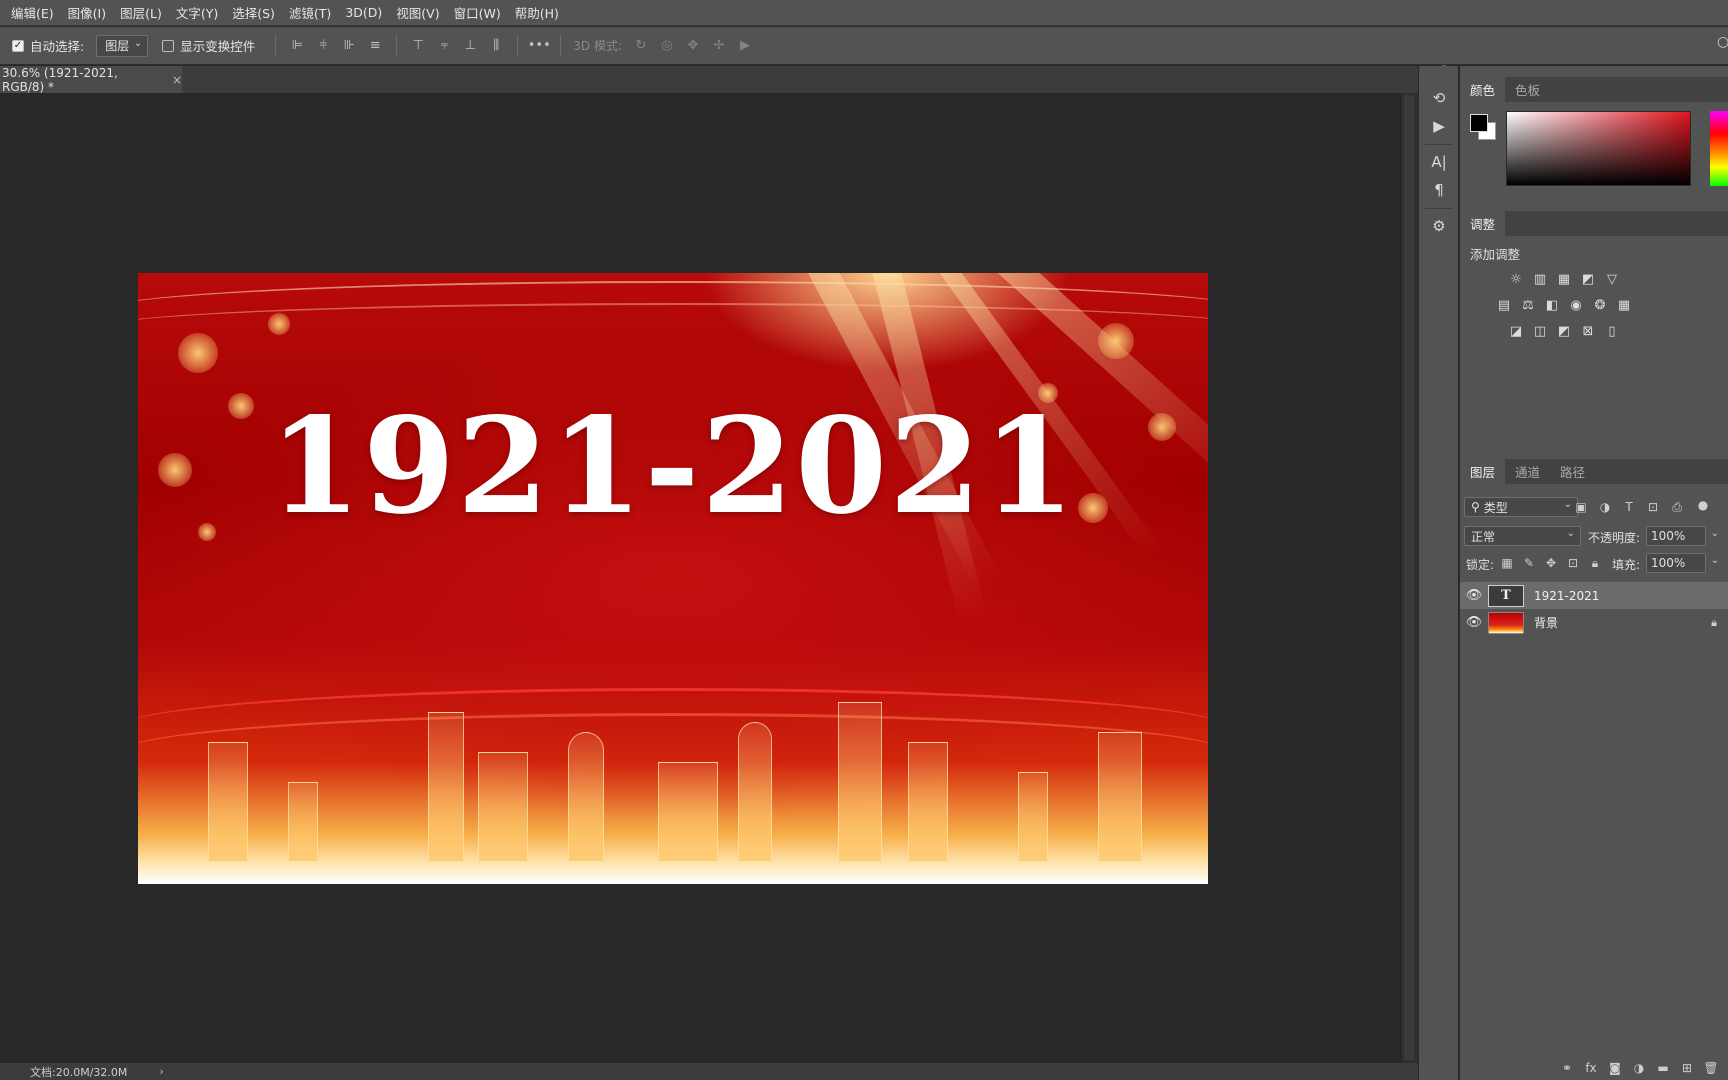 This screenshot has height=1080, width=1728. Describe the element at coordinates (1594, 622) in the screenshot. I see `layer-row-background: 👁︎ 背景 🔒︎` at that location.